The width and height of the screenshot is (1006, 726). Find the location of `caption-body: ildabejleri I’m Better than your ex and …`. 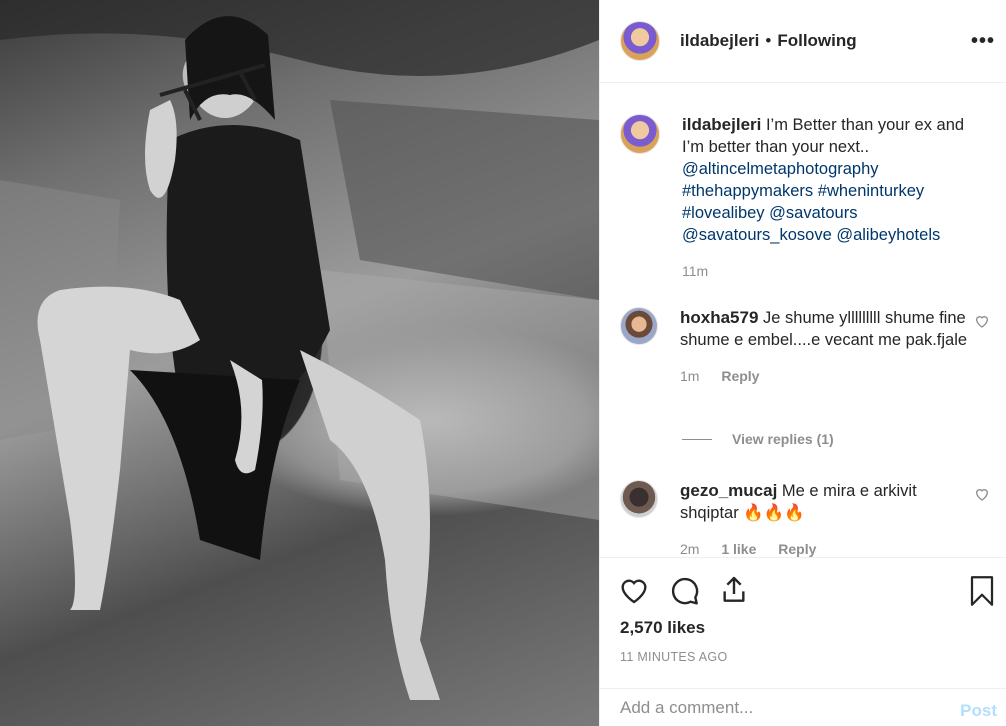

caption-body: ildabejleri I’m Better than your ex and … is located at coordinates (827, 198).